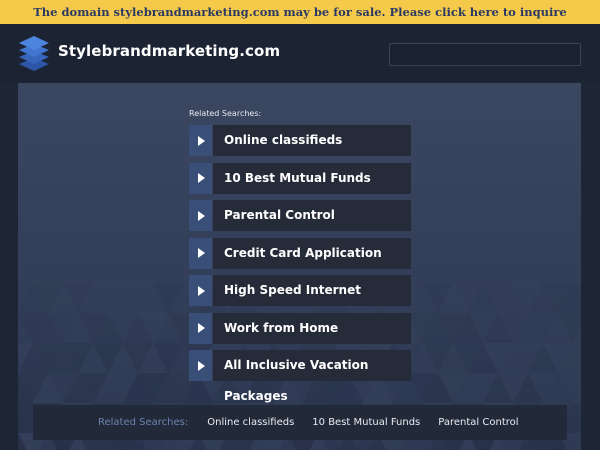 The height and width of the screenshot is (450, 600). I want to click on related-searches-title: Related Searches:, so click(225, 113).